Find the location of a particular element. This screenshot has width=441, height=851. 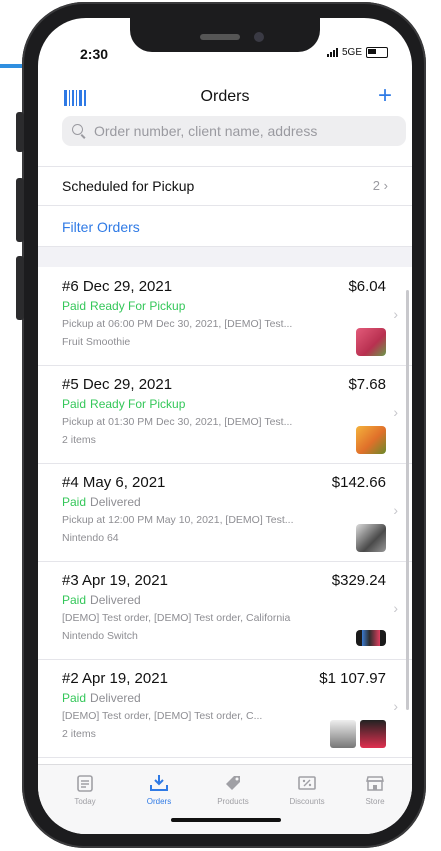

tab-label: Today is located at coordinates (85, 801).